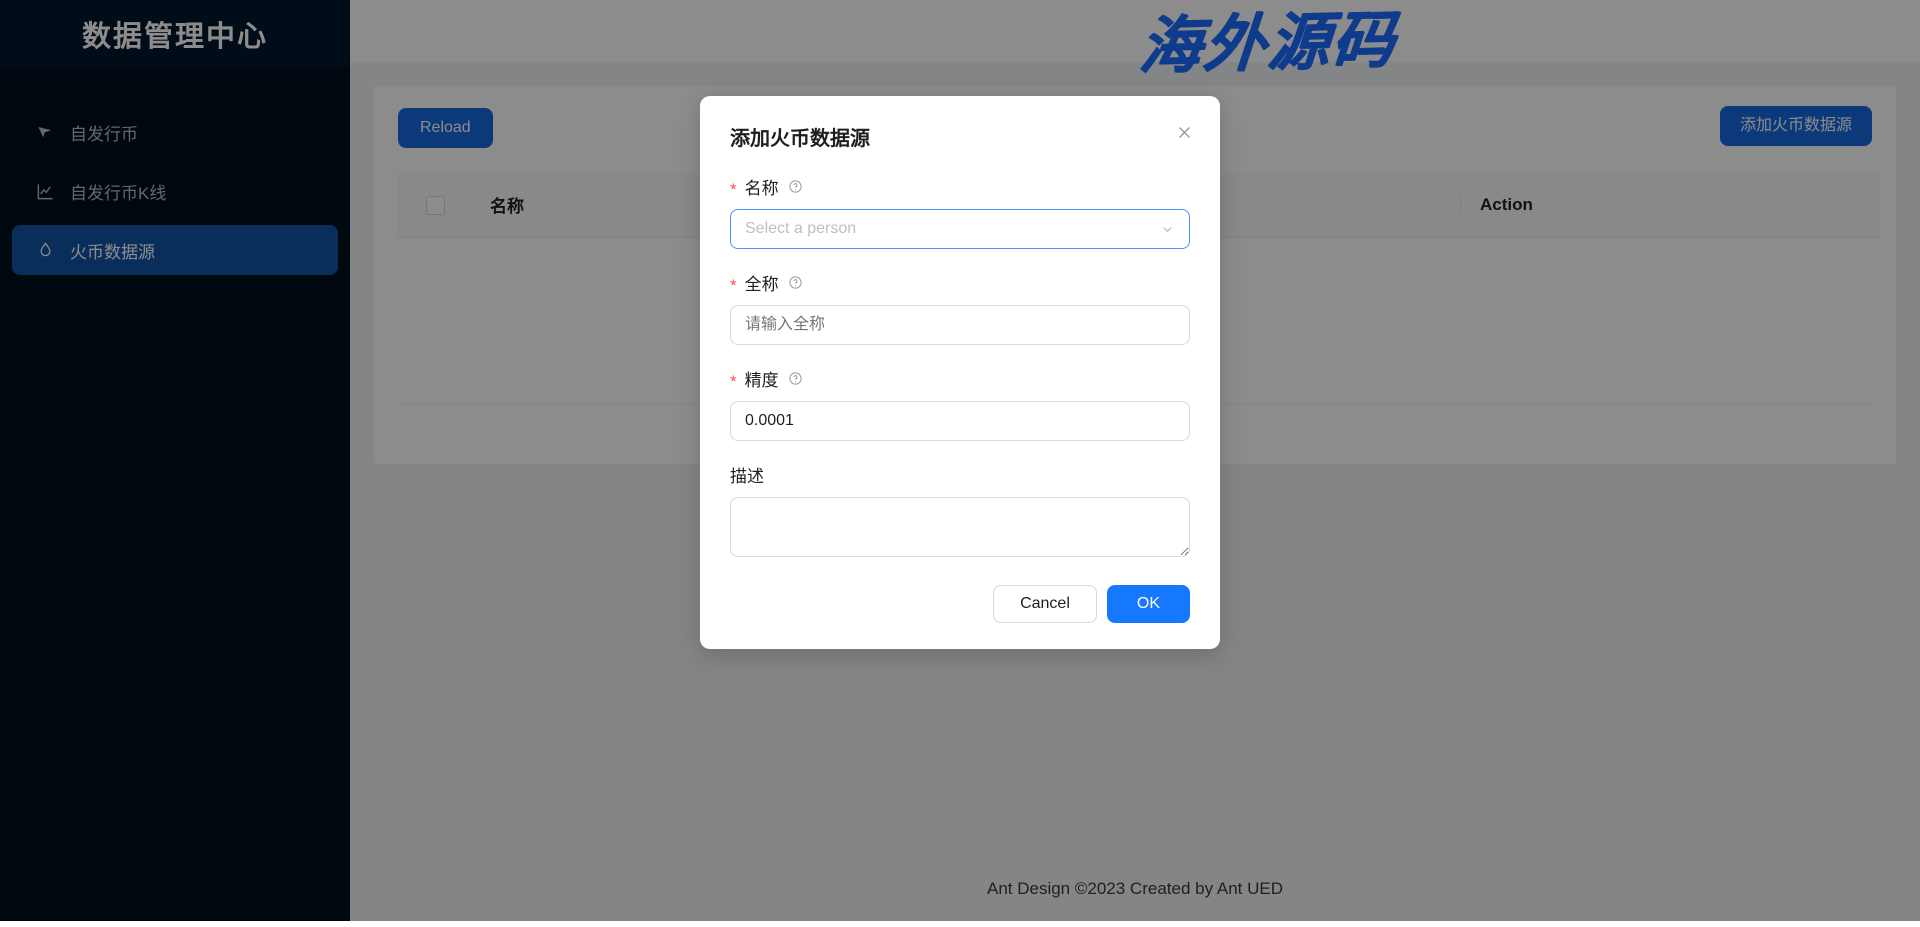 Image resolution: width=1920 pixels, height=927 pixels. What do you see at coordinates (960, 282) in the screenshot?
I see `form-label-fullname: * 全称` at bounding box center [960, 282].